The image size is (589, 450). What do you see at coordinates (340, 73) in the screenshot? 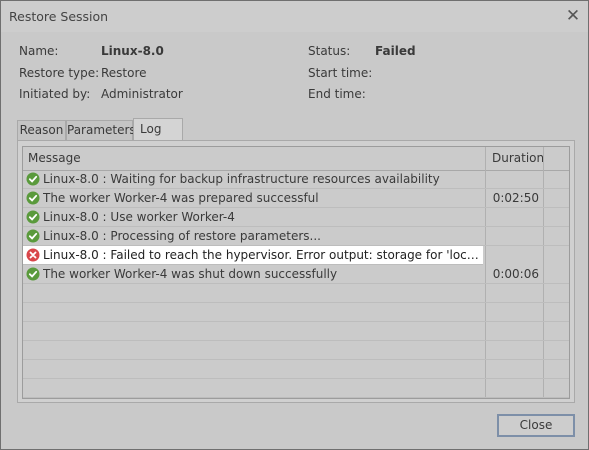
I see `start-time-label: Start time:` at bounding box center [340, 73].